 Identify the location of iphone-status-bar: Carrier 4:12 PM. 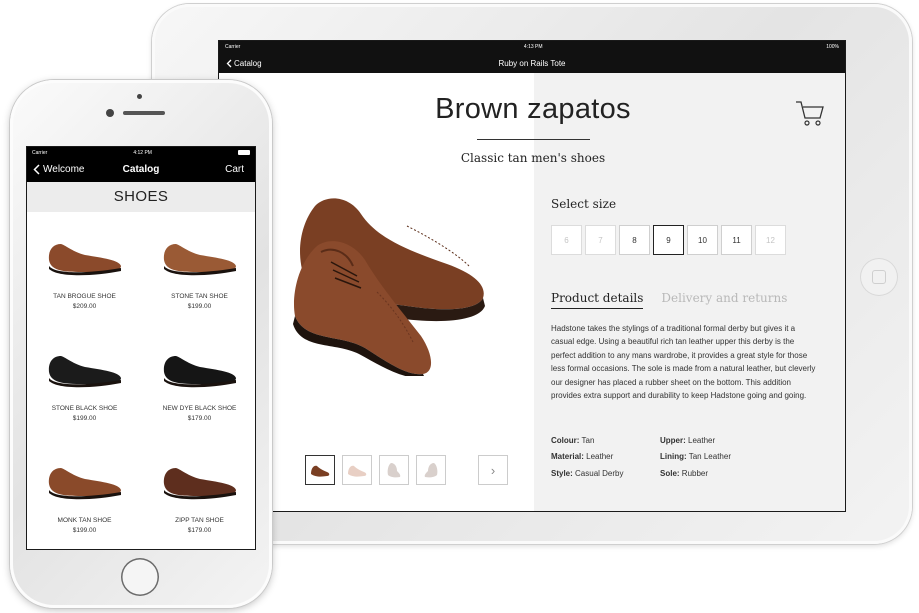
(141, 152).